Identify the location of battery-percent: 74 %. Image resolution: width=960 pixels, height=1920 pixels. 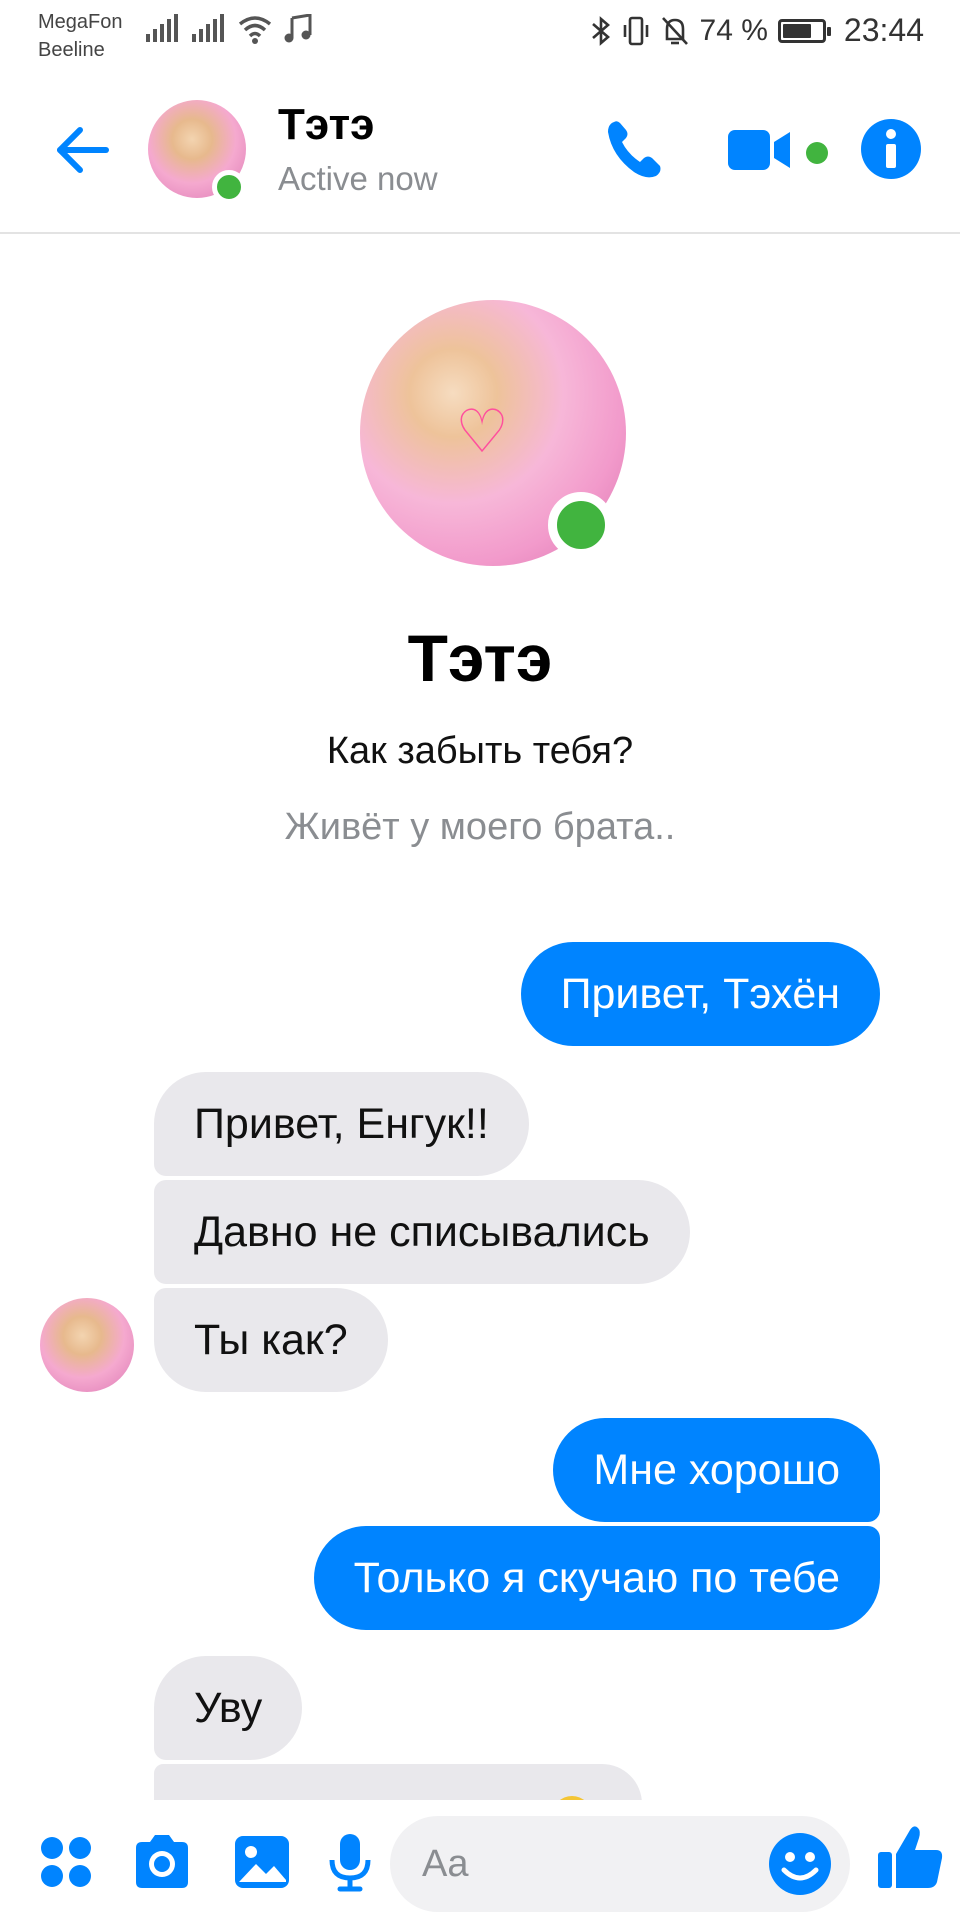
(733, 30).